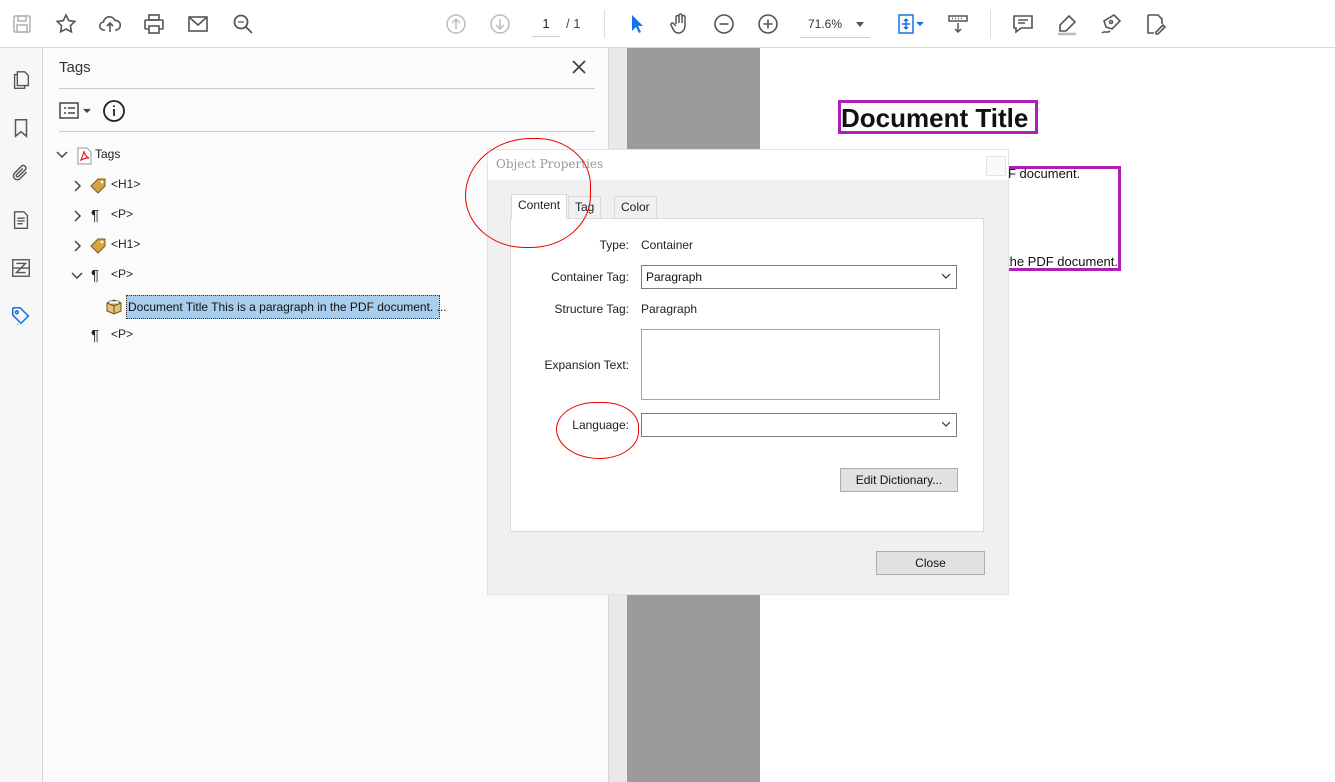  I want to click on zoom-out-icon, so click(724, 24).